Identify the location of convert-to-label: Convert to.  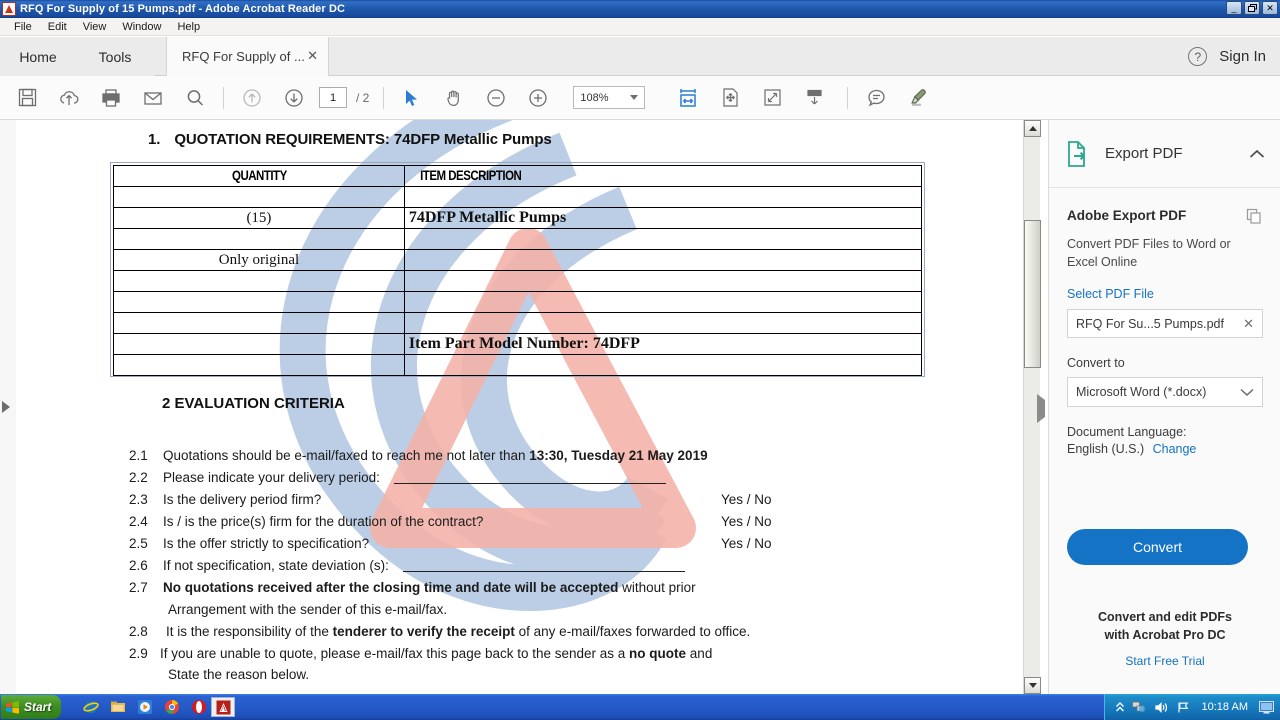
(1096, 363).